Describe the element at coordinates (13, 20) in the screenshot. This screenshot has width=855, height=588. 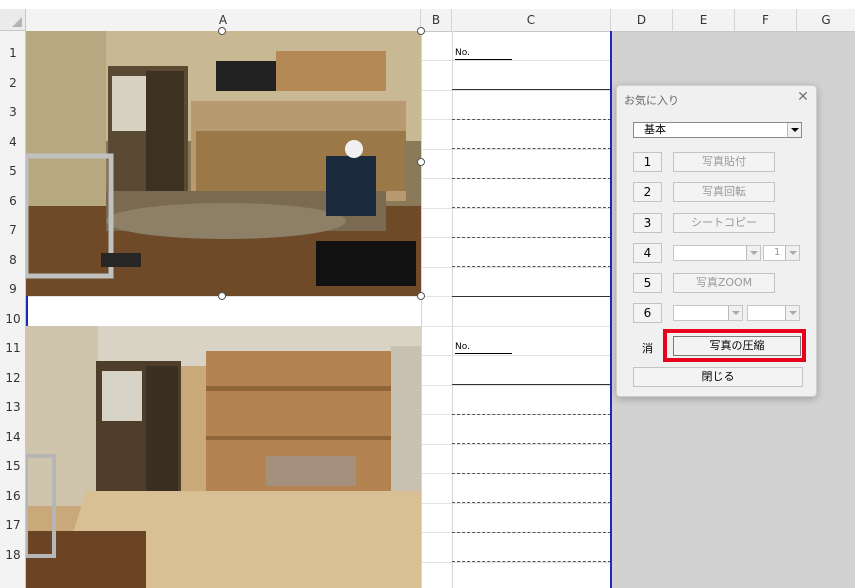
I see `select-all-corner` at that location.